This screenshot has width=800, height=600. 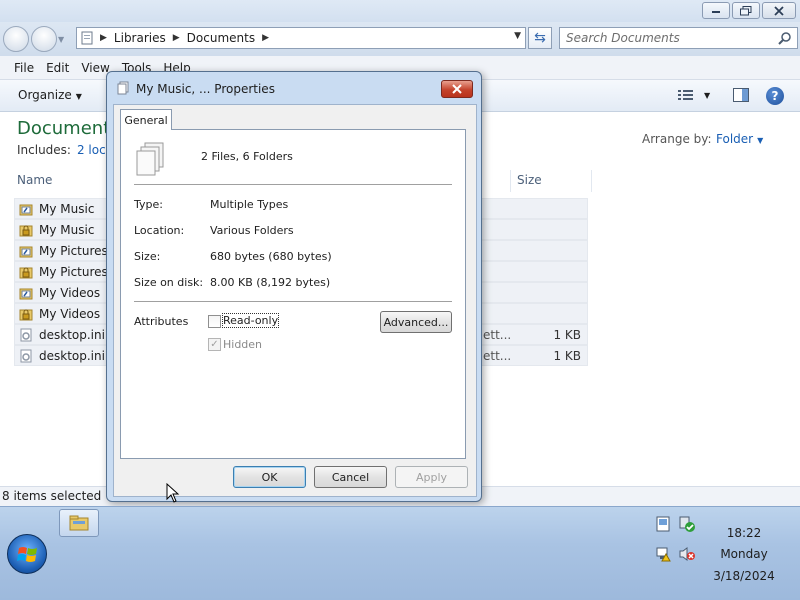 I want to click on arrange-by-dropdown: Folder ▼, so click(x=739, y=139).